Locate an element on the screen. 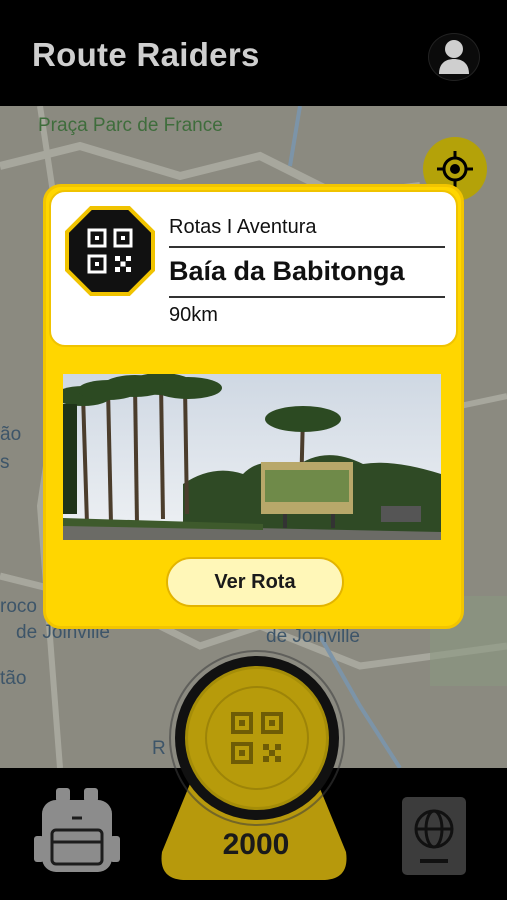  route-name: Baía da Babitonga is located at coordinates (287, 271).